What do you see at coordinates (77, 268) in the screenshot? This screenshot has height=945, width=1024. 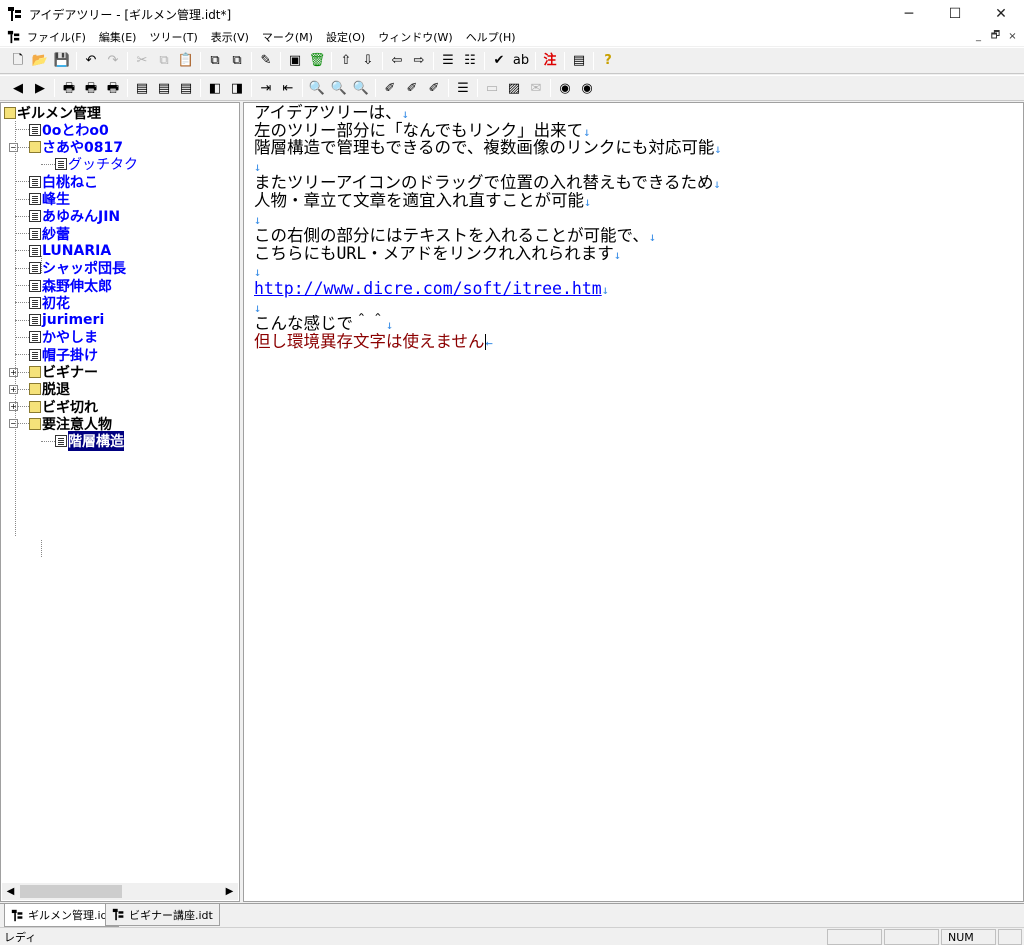 I see `tree-node: シャッポ団長` at bounding box center [77, 268].